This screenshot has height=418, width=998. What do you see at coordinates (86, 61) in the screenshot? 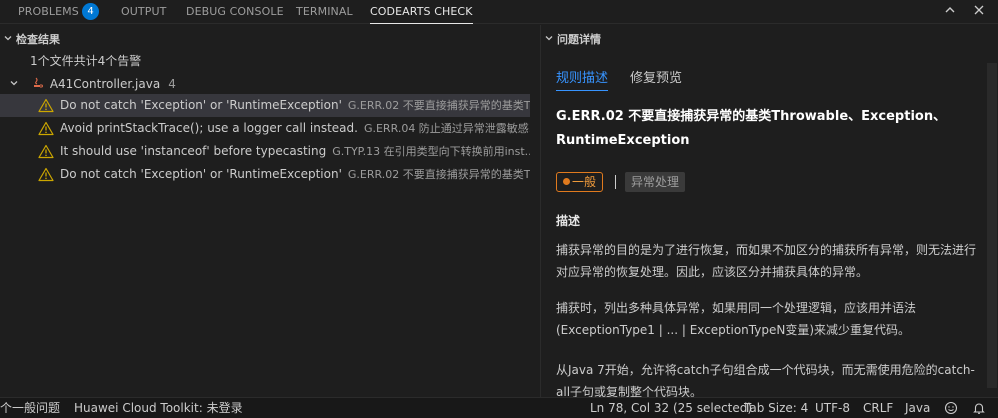
I see `results-summary: 1个文件共计4个告警` at bounding box center [86, 61].